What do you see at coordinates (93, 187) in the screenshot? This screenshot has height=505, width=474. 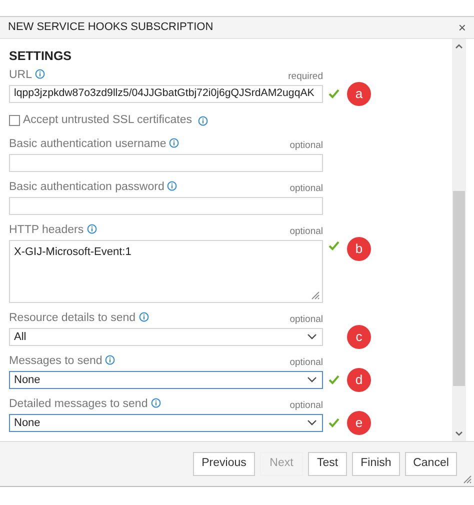 I see `field-label: Basic authentication password` at bounding box center [93, 187].